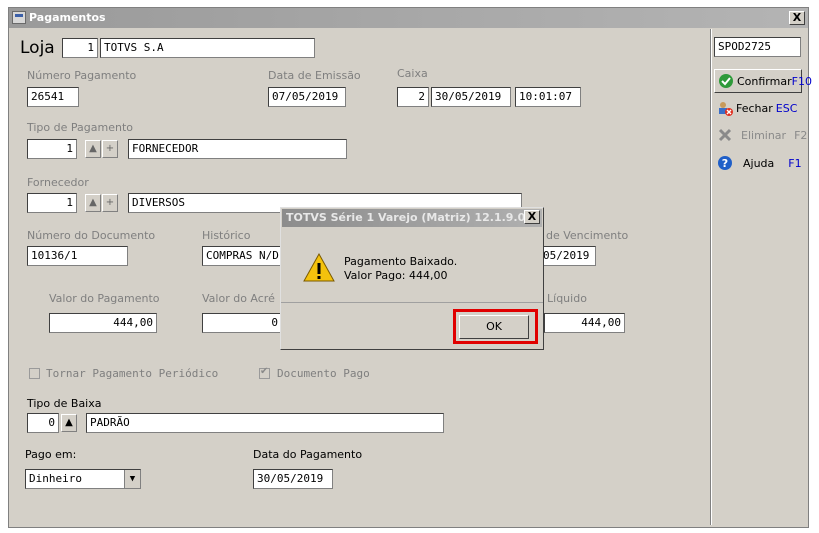 The image size is (819, 533). What do you see at coordinates (19, 17) in the screenshot?
I see `app-icon` at bounding box center [19, 17].